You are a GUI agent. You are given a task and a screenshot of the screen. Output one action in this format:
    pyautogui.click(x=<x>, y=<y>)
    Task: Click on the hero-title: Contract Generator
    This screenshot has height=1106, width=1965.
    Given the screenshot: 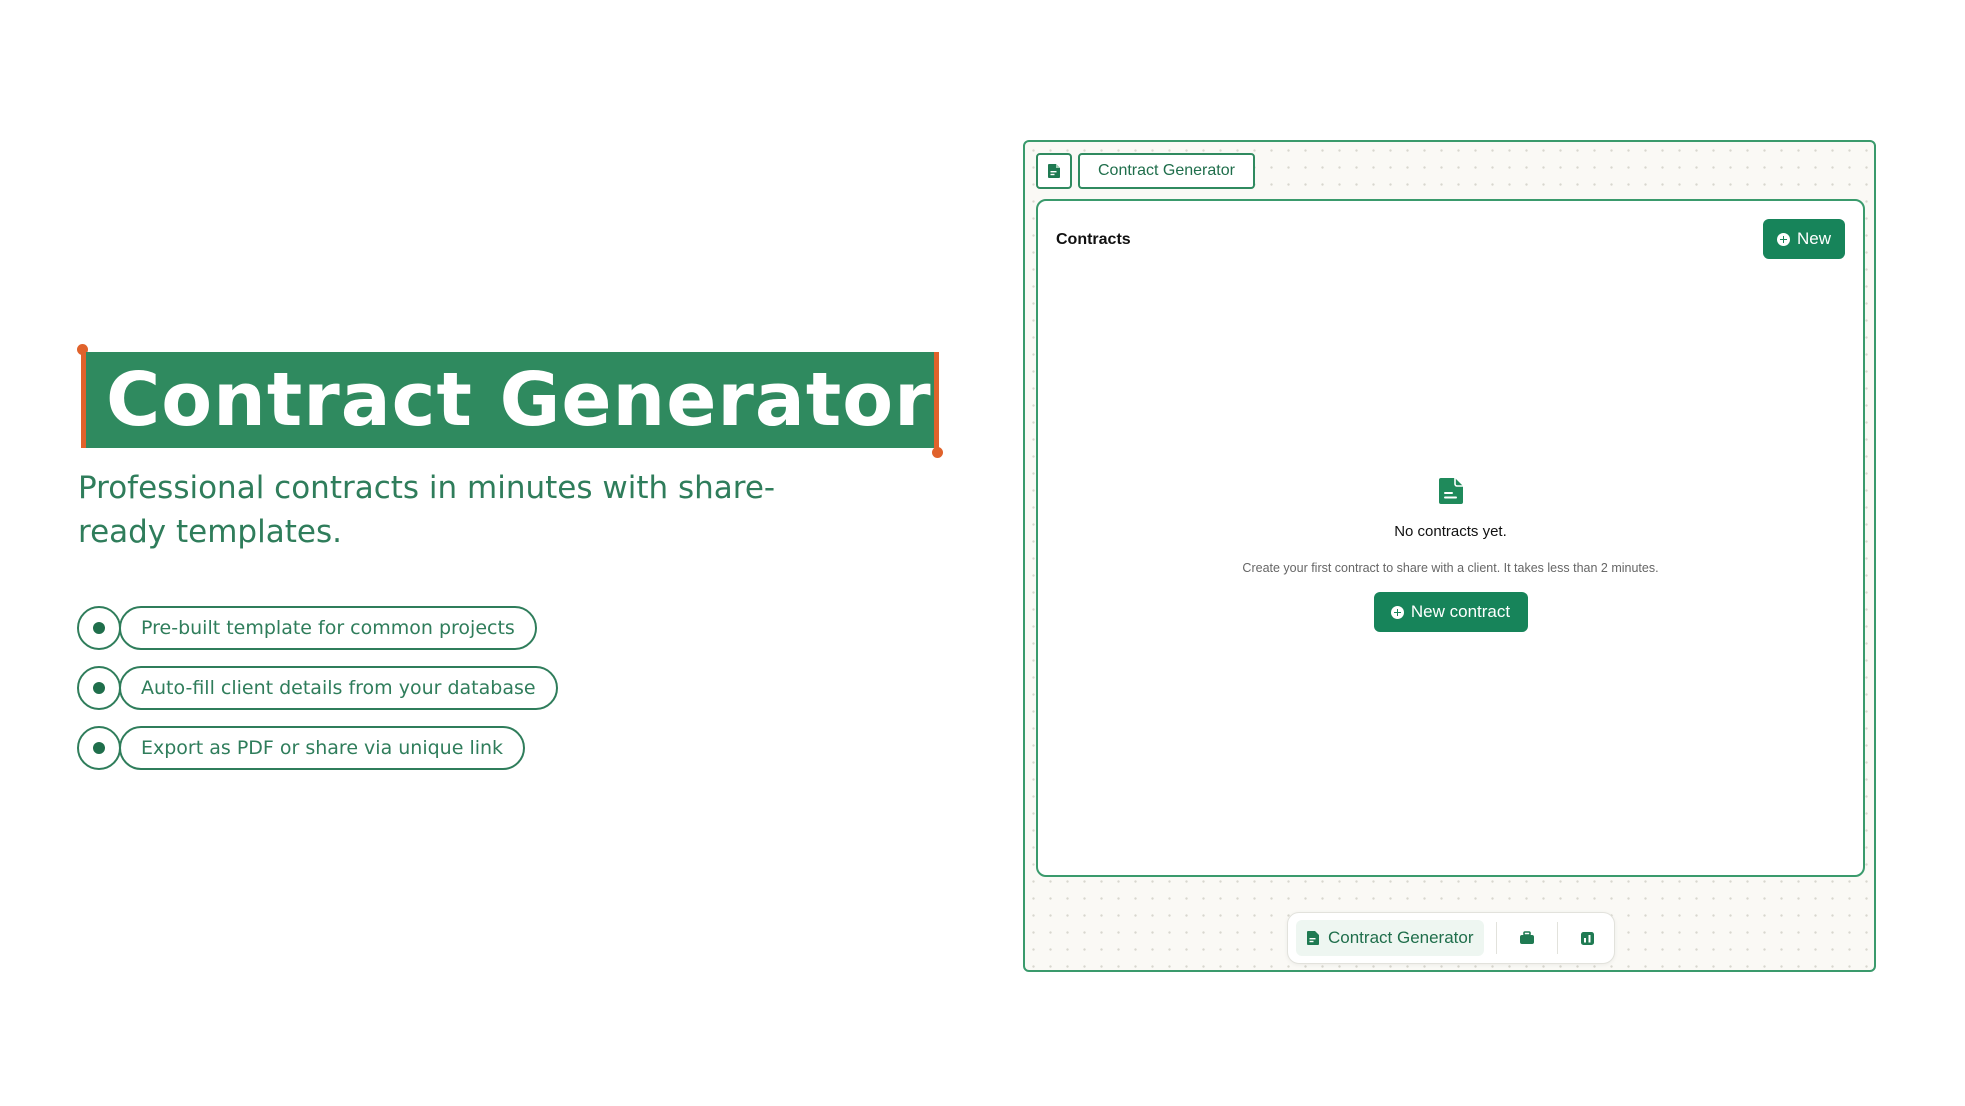 What is the action you would take?
    pyautogui.click(x=510, y=400)
    